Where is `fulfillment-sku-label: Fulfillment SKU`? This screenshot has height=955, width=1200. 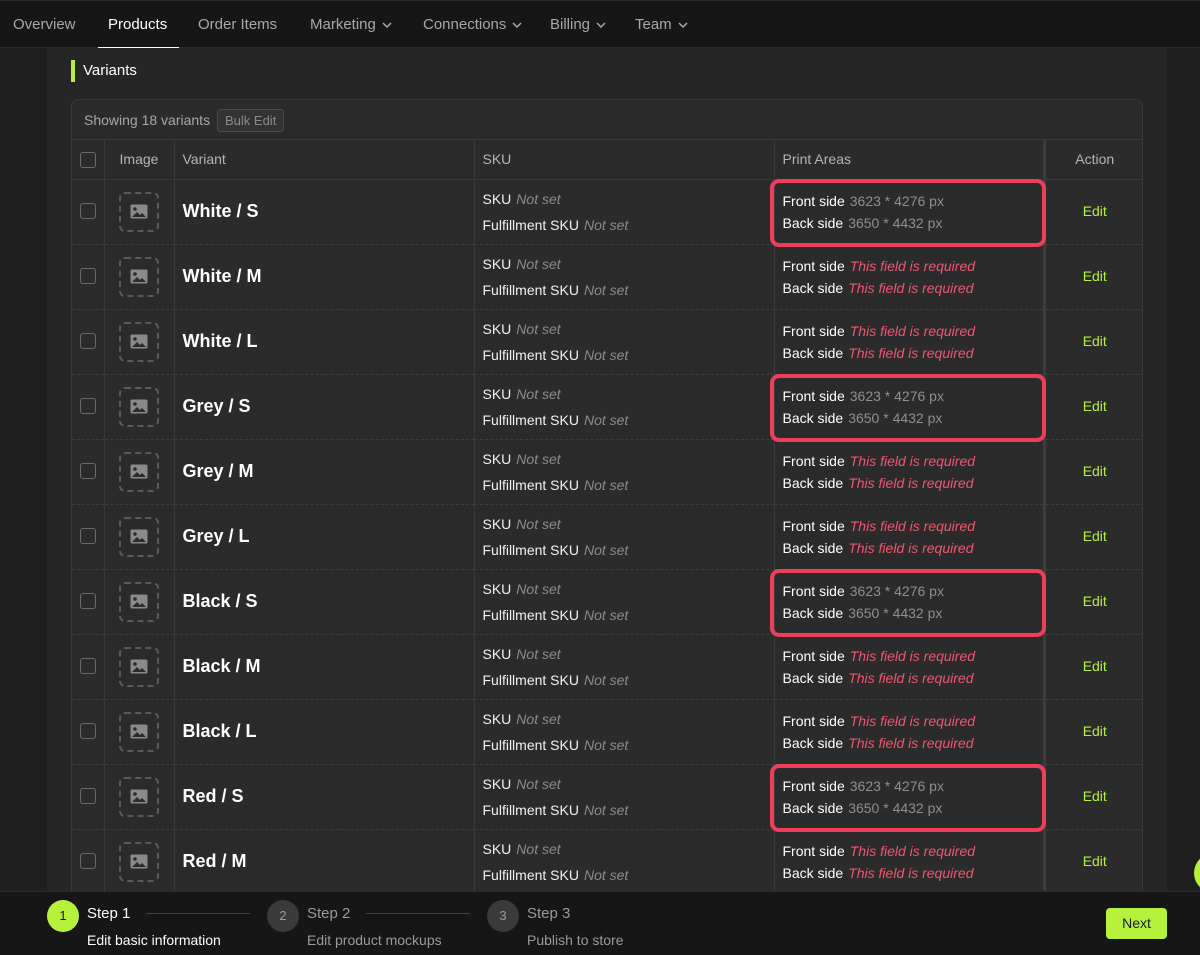
fulfillment-sku-label: Fulfillment SKU is located at coordinates (530, 809).